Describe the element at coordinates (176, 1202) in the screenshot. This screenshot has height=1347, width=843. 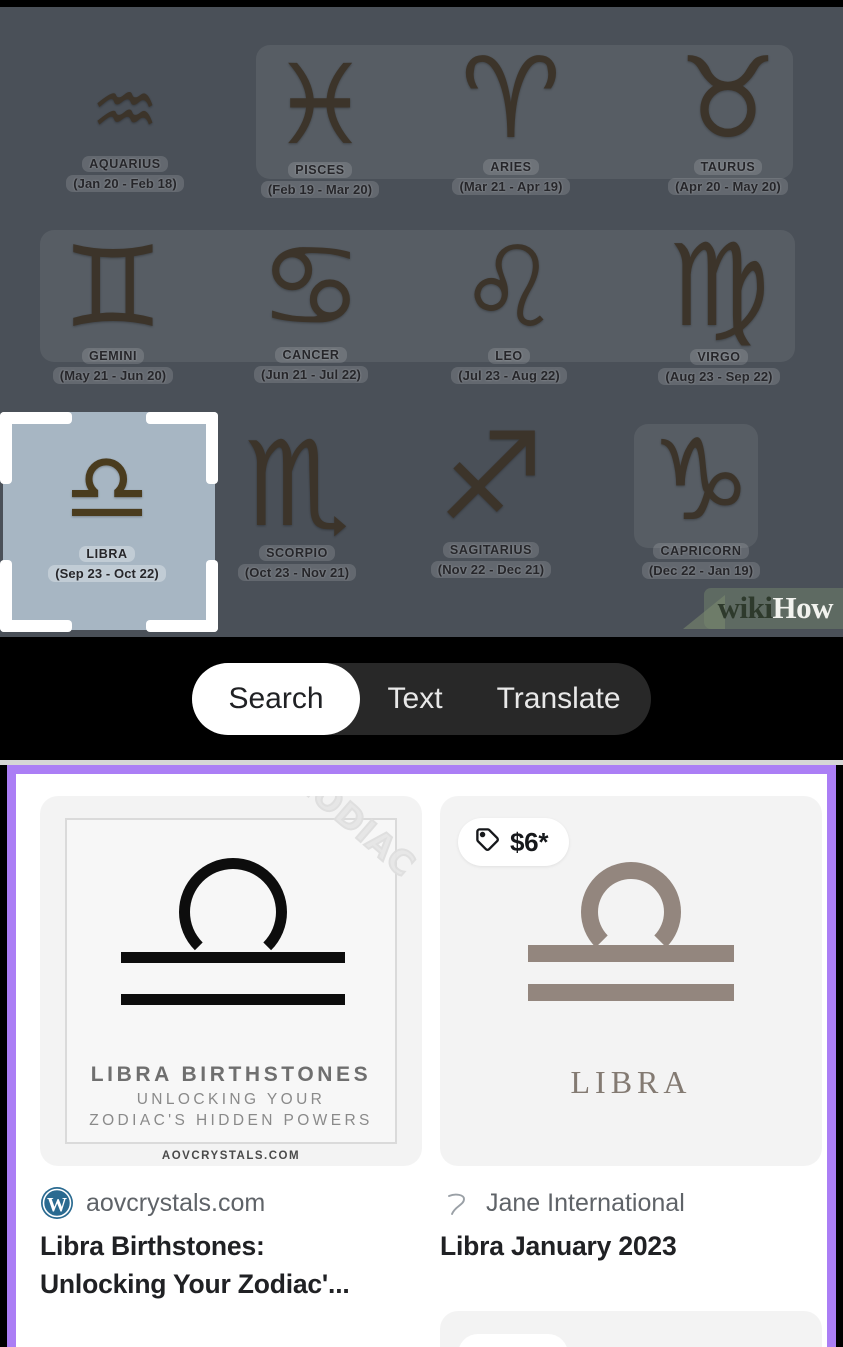
I see `result-source-1: aovcrystals.com` at that location.